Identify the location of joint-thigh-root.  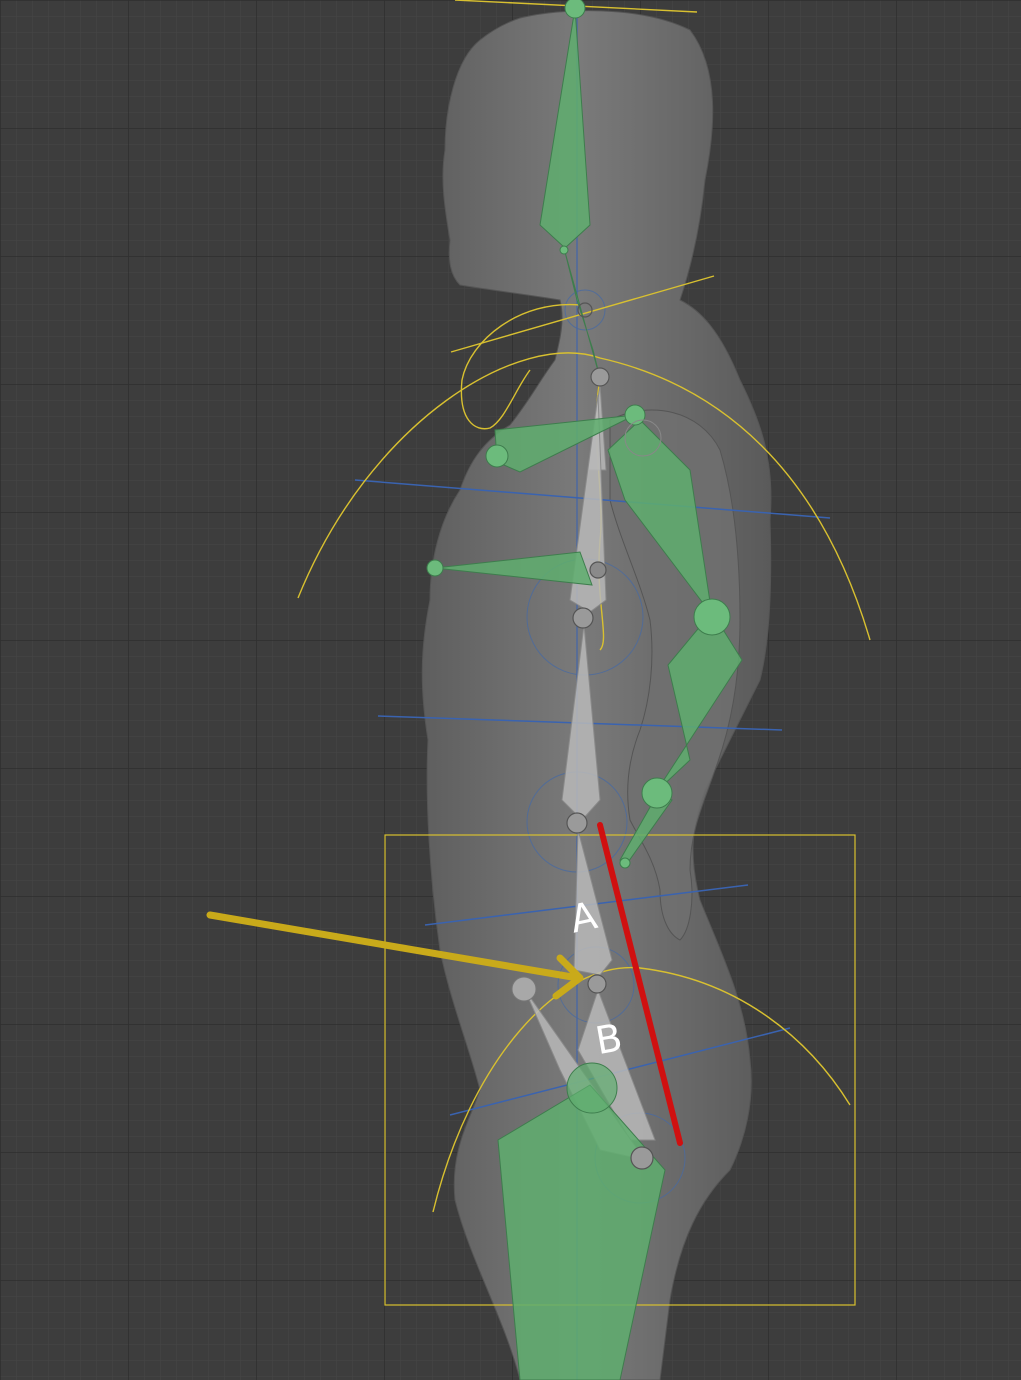
(592, 1088).